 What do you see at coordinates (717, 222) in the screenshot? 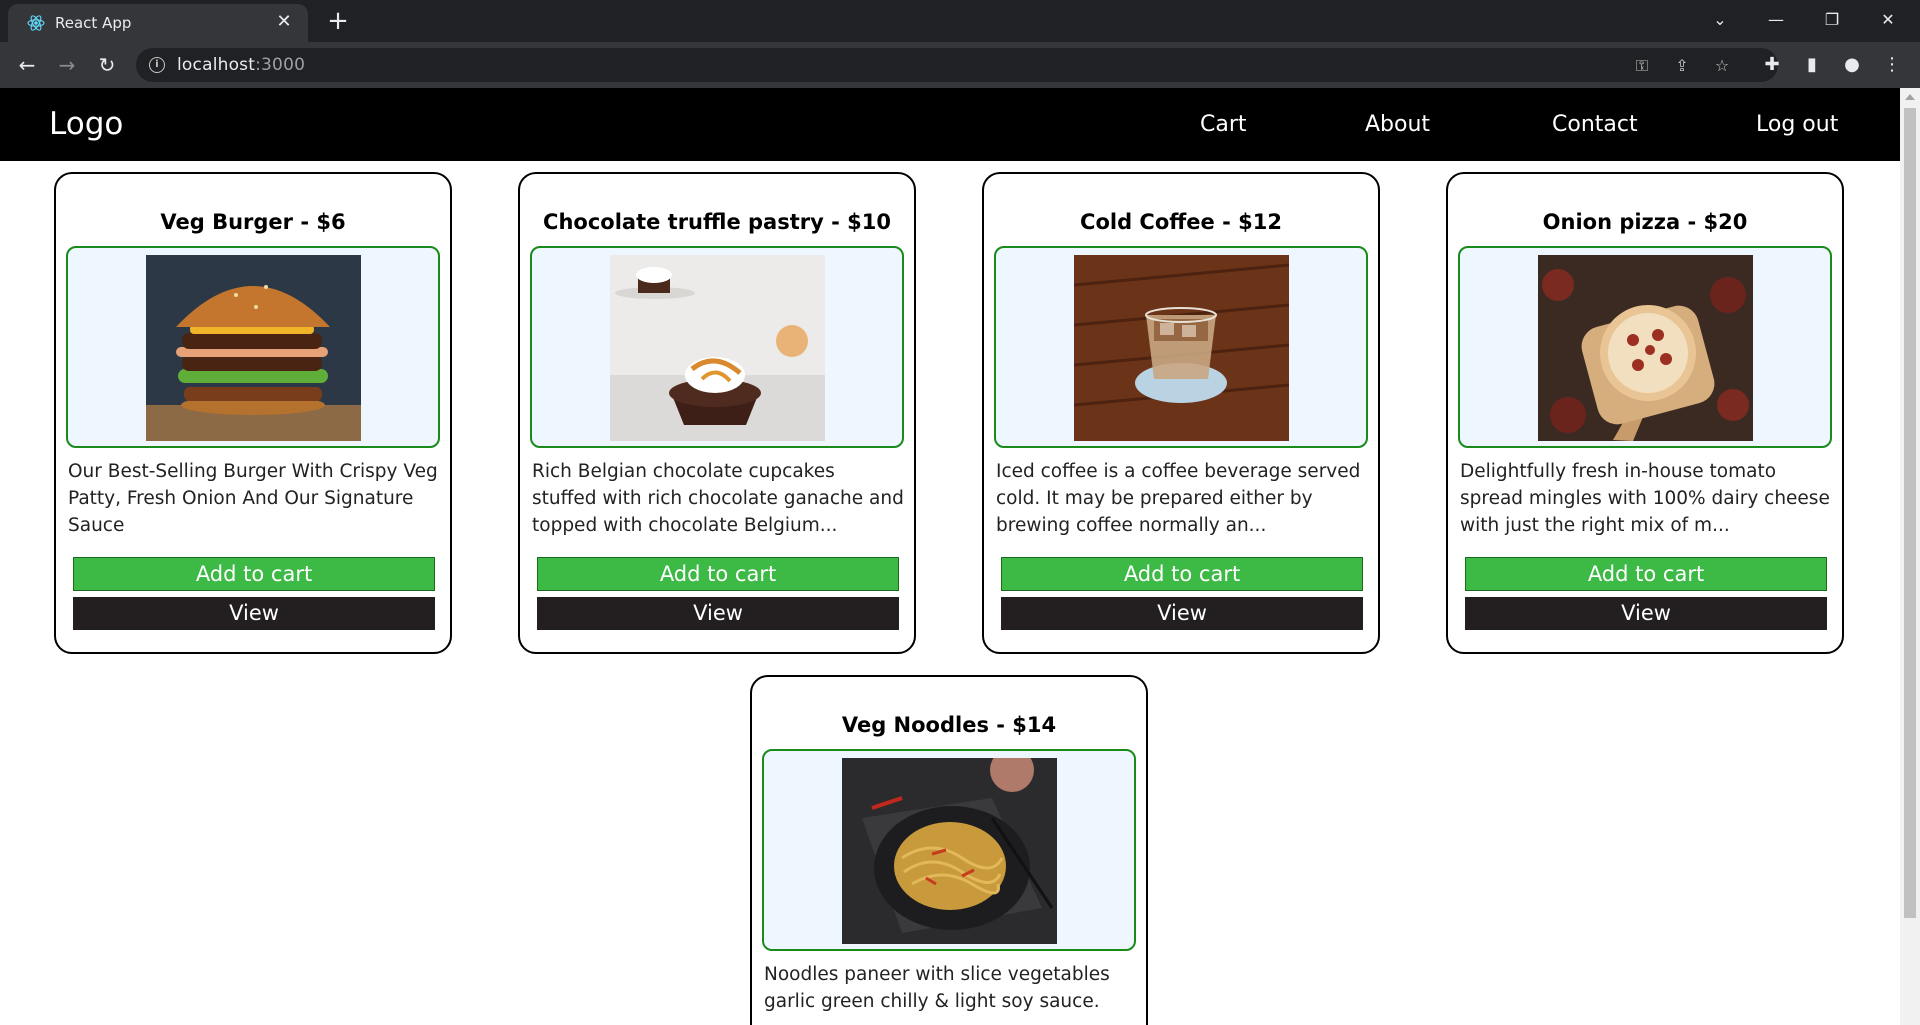
I see `product-title: Chocolate truffle pastry - $10` at bounding box center [717, 222].